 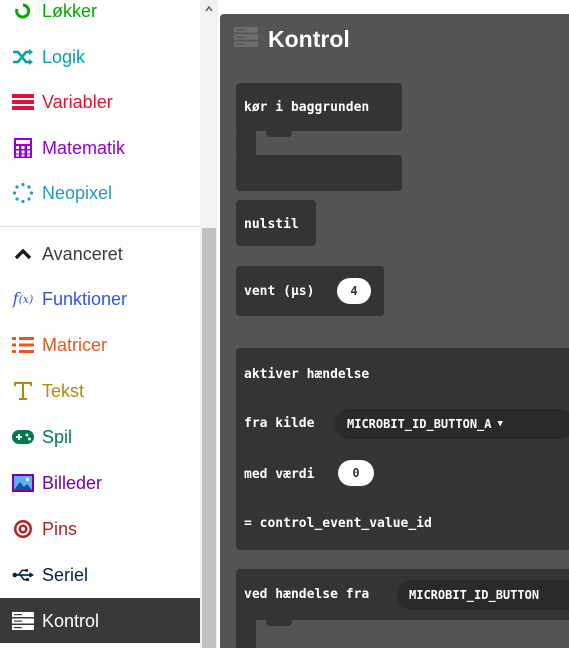 I want to click on toolbox-item-label: Matematik, so click(x=84, y=148).